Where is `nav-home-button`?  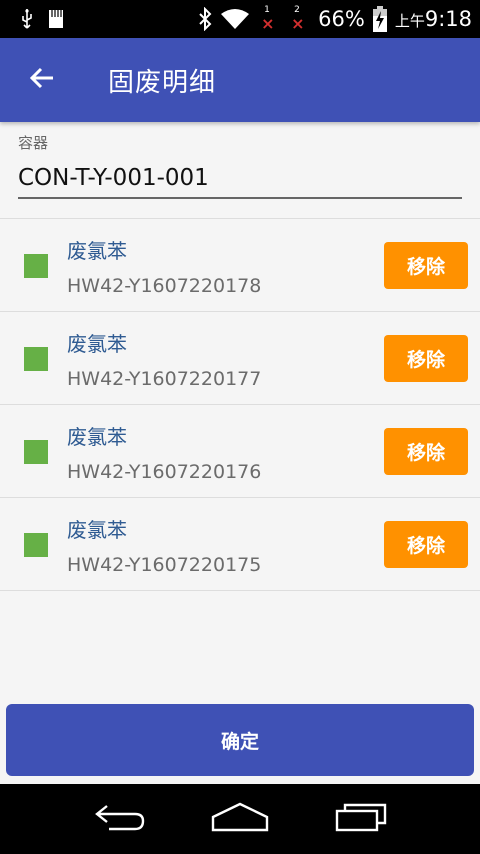
nav-home-button is located at coordinates (240, 819).